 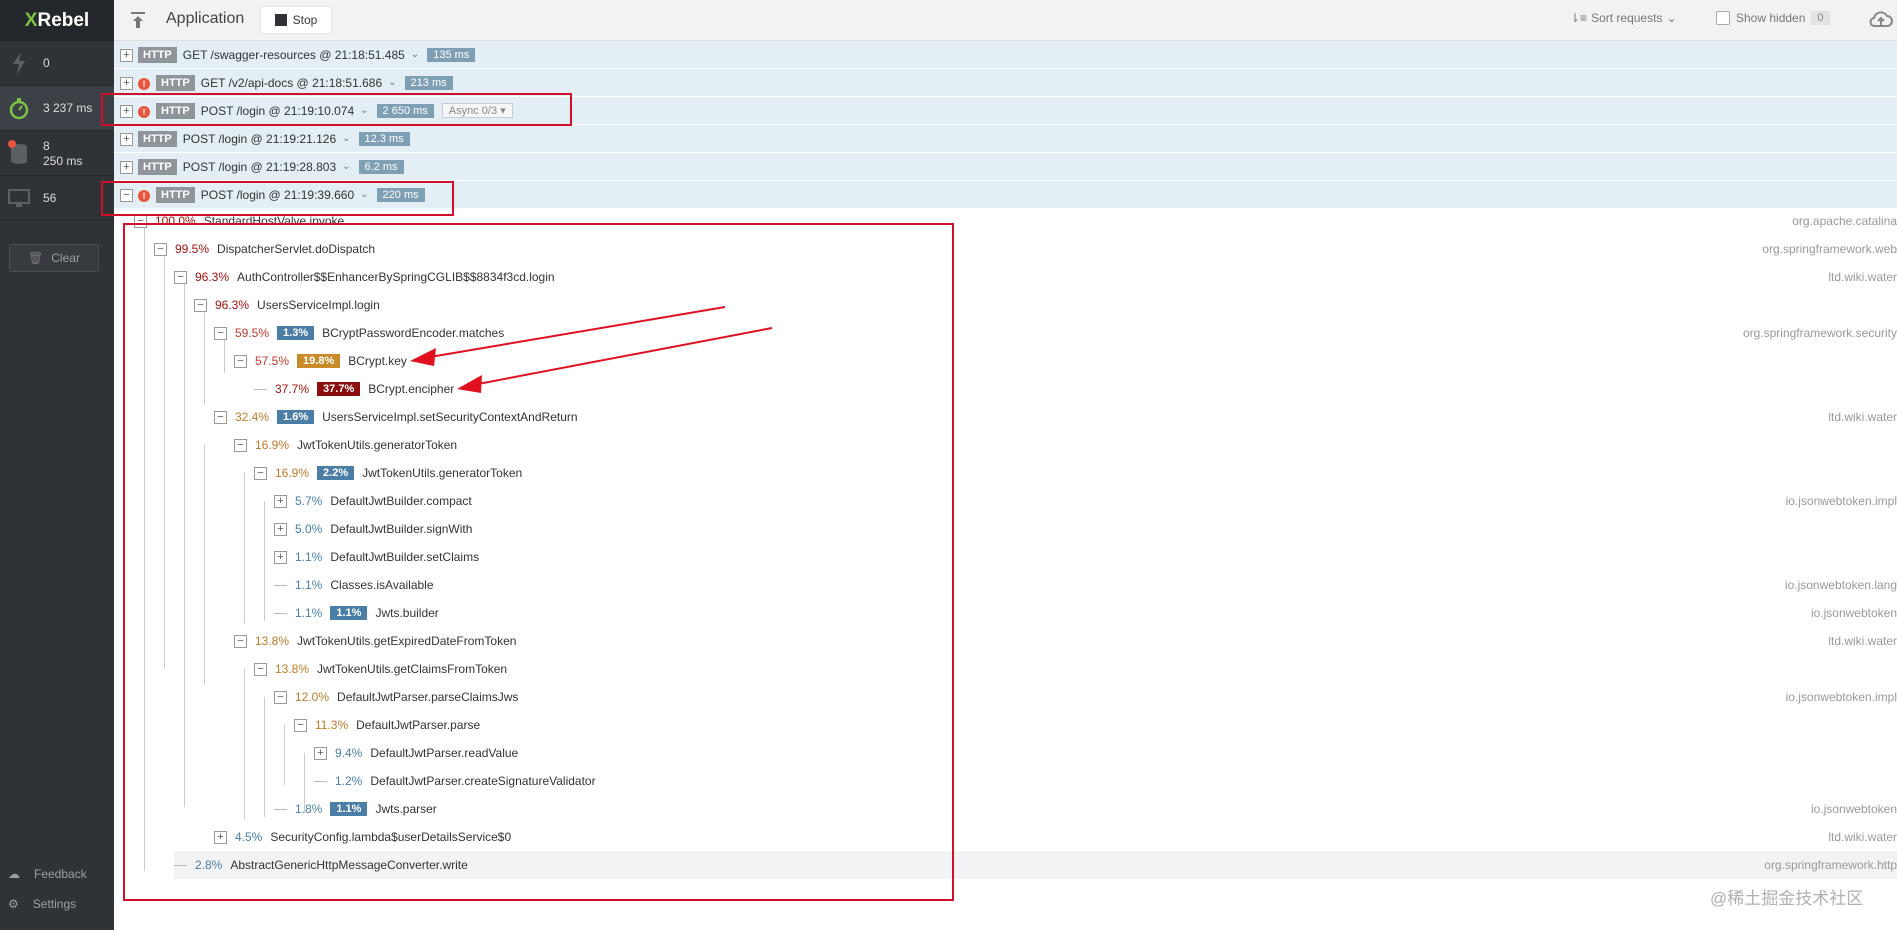 What do you see at coordinates (19, 198) in the screenshot?
I see `monitor-icon` at bounding box center [19, 198].